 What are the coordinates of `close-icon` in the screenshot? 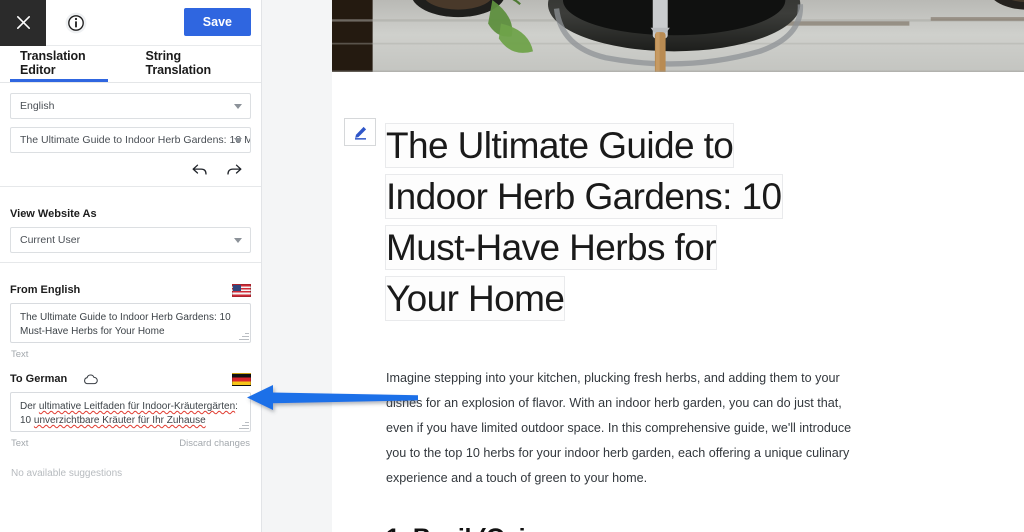 It's located at (23, 23).